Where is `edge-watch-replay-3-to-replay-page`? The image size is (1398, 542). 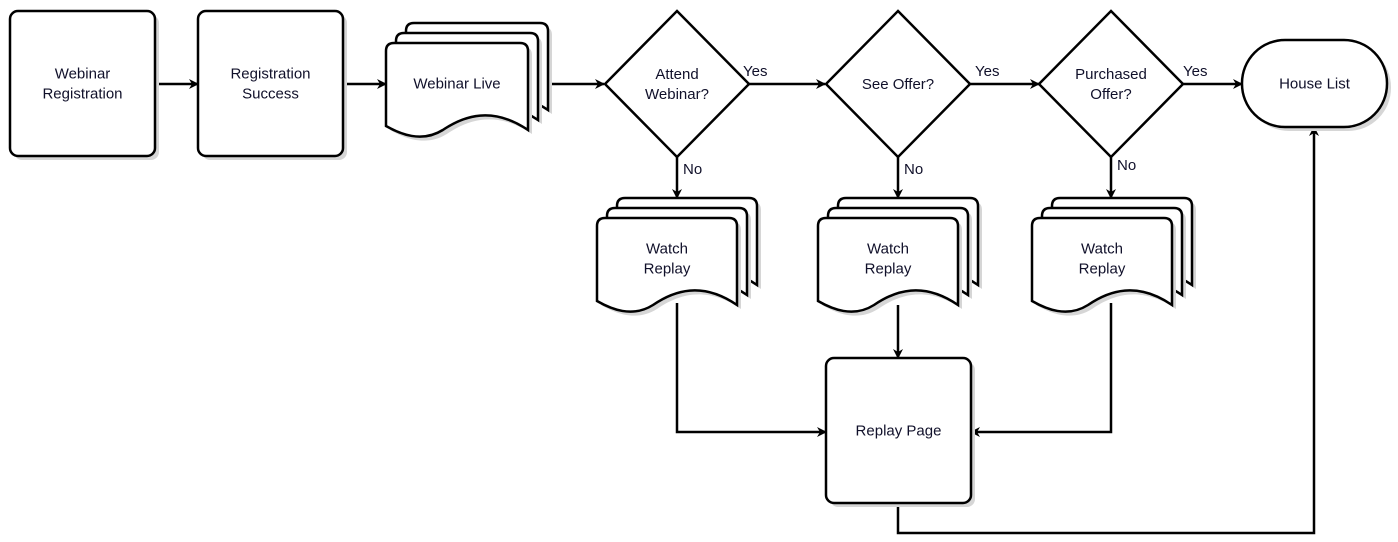 edge-watch-replay-3-to-replay-page is located at coordinates (1041, 370).